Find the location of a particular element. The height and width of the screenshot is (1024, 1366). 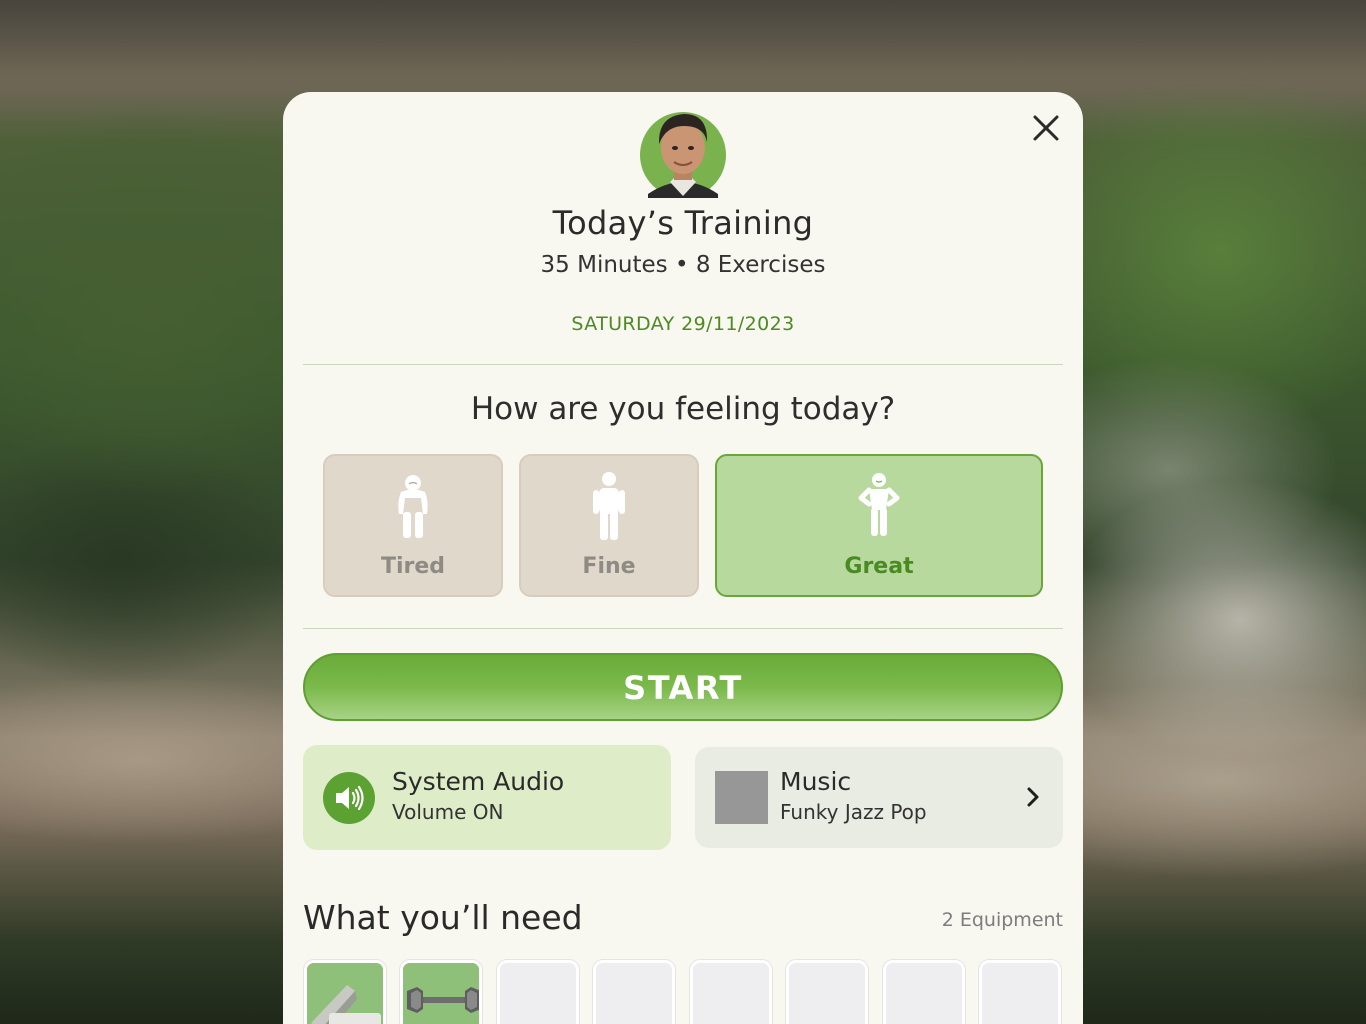

mood-option-great: Great is located at coordinates (879, 525).